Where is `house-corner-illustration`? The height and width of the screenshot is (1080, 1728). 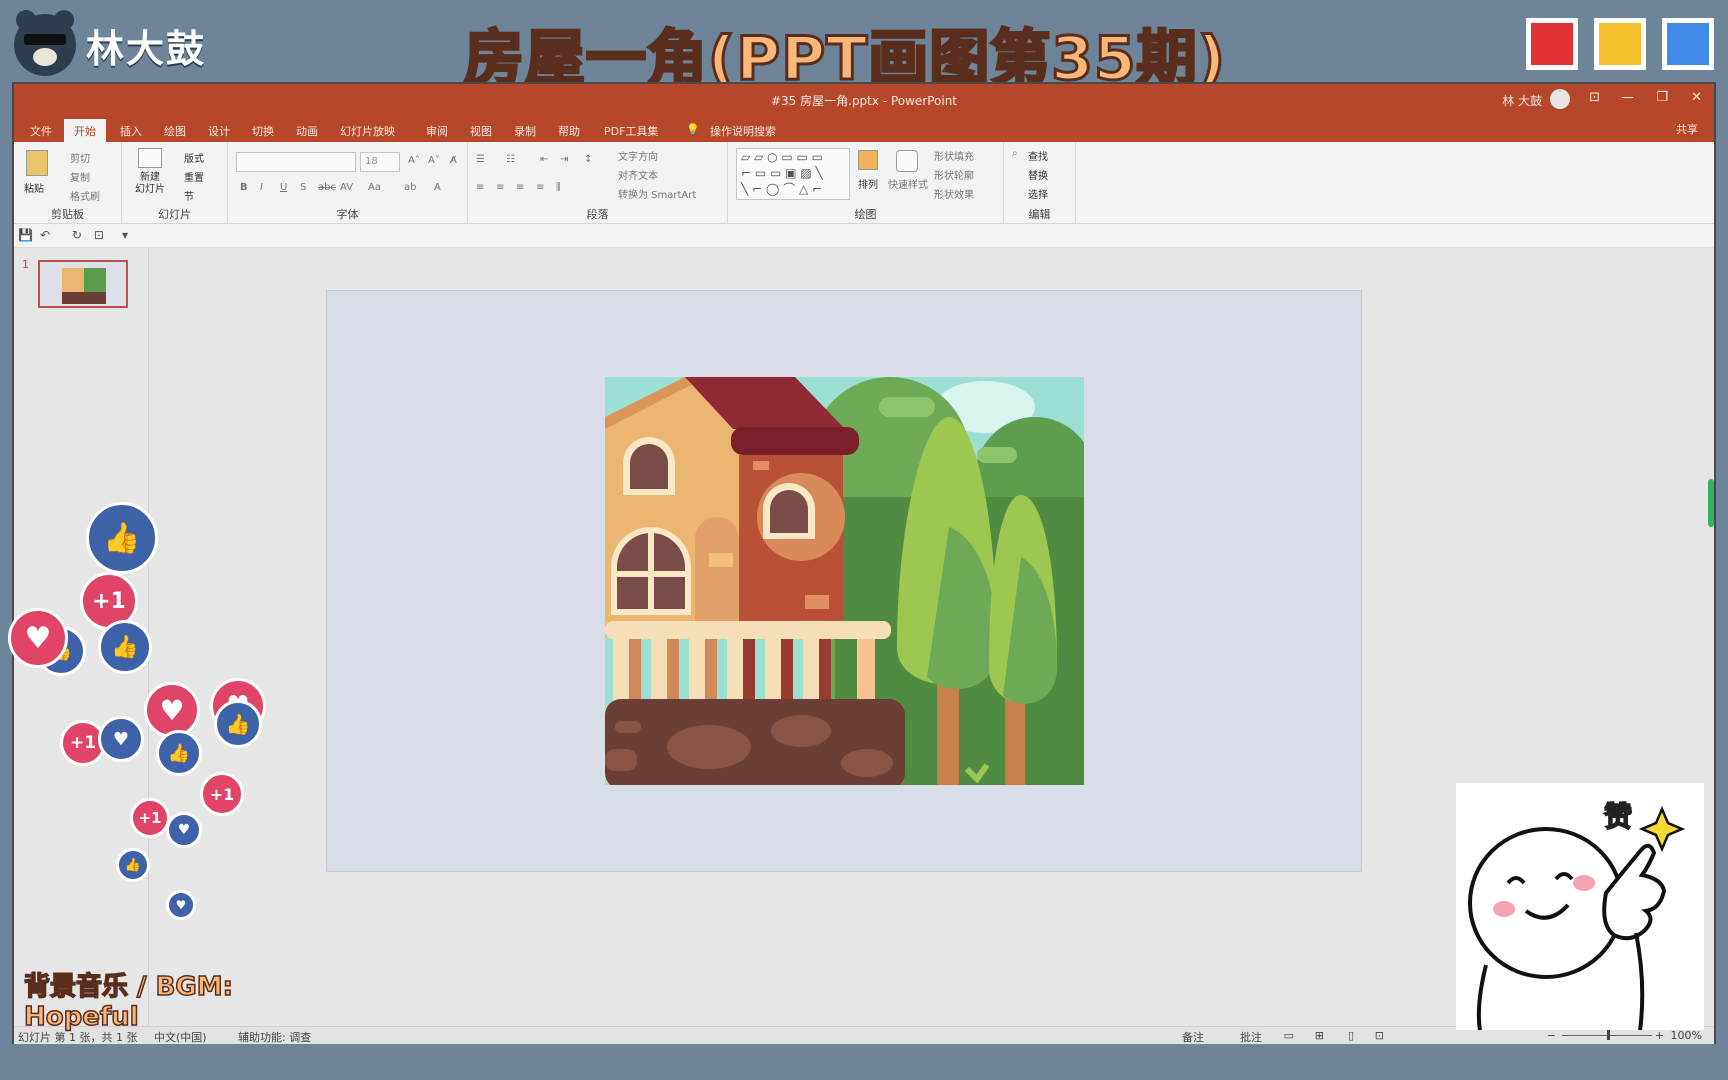 house-corner-illustration is located at coordinates (844, 581).